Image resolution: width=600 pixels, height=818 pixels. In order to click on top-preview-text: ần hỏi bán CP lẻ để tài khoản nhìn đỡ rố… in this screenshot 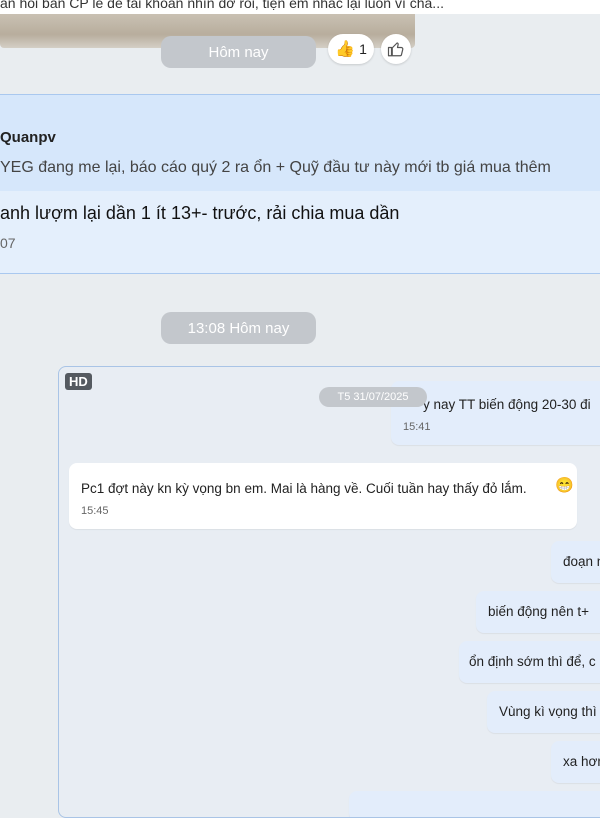, I will do `click(222, 5)`.